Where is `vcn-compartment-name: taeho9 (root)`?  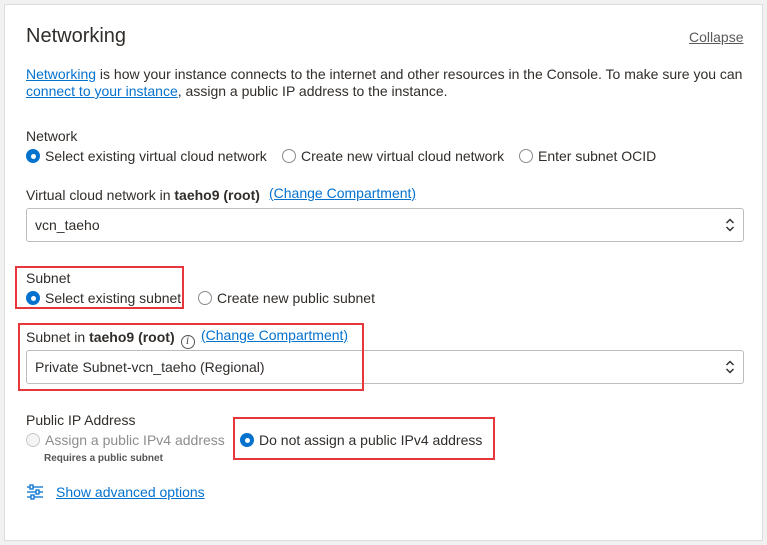 vcn-compartment-name: taeho9 (root) is located at coordinates (217, 195).